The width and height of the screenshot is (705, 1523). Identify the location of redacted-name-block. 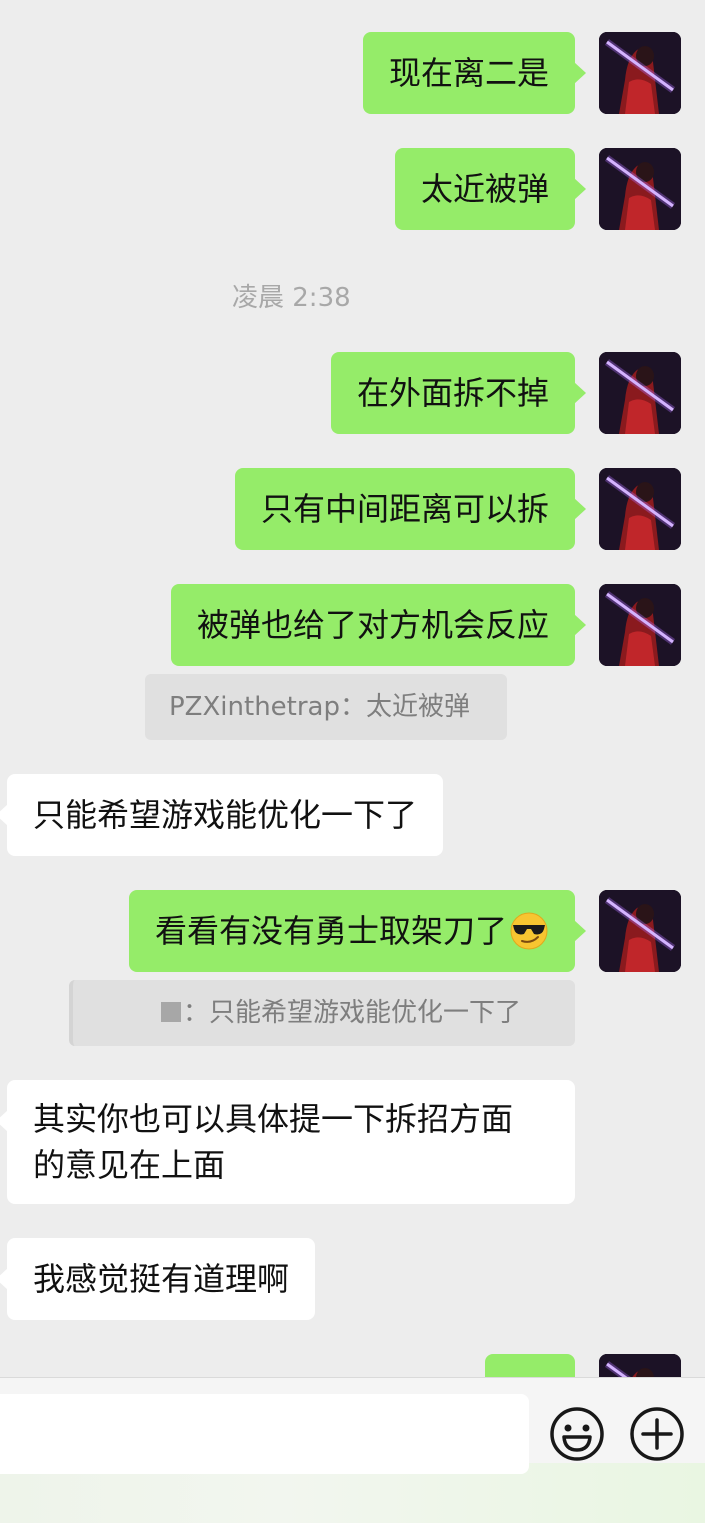
(171, 1011).